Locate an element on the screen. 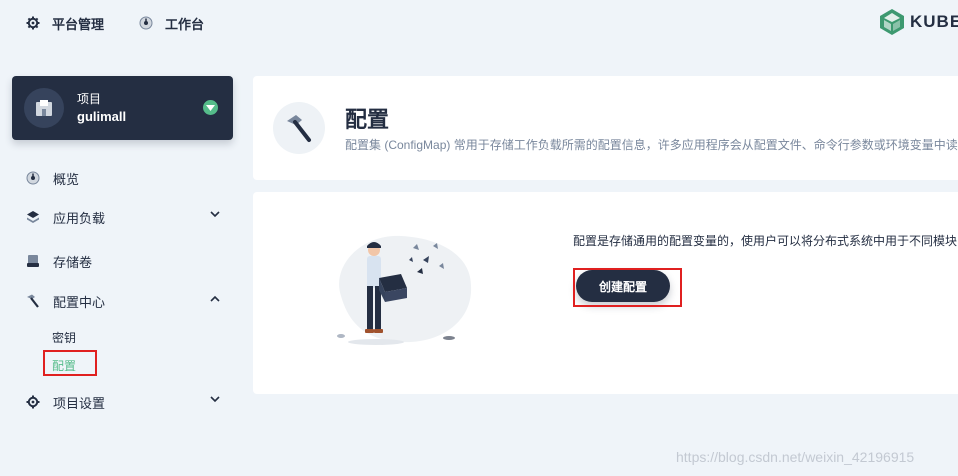  sidebar-item-label: 项目设置 is located at coordinates (79, 403).